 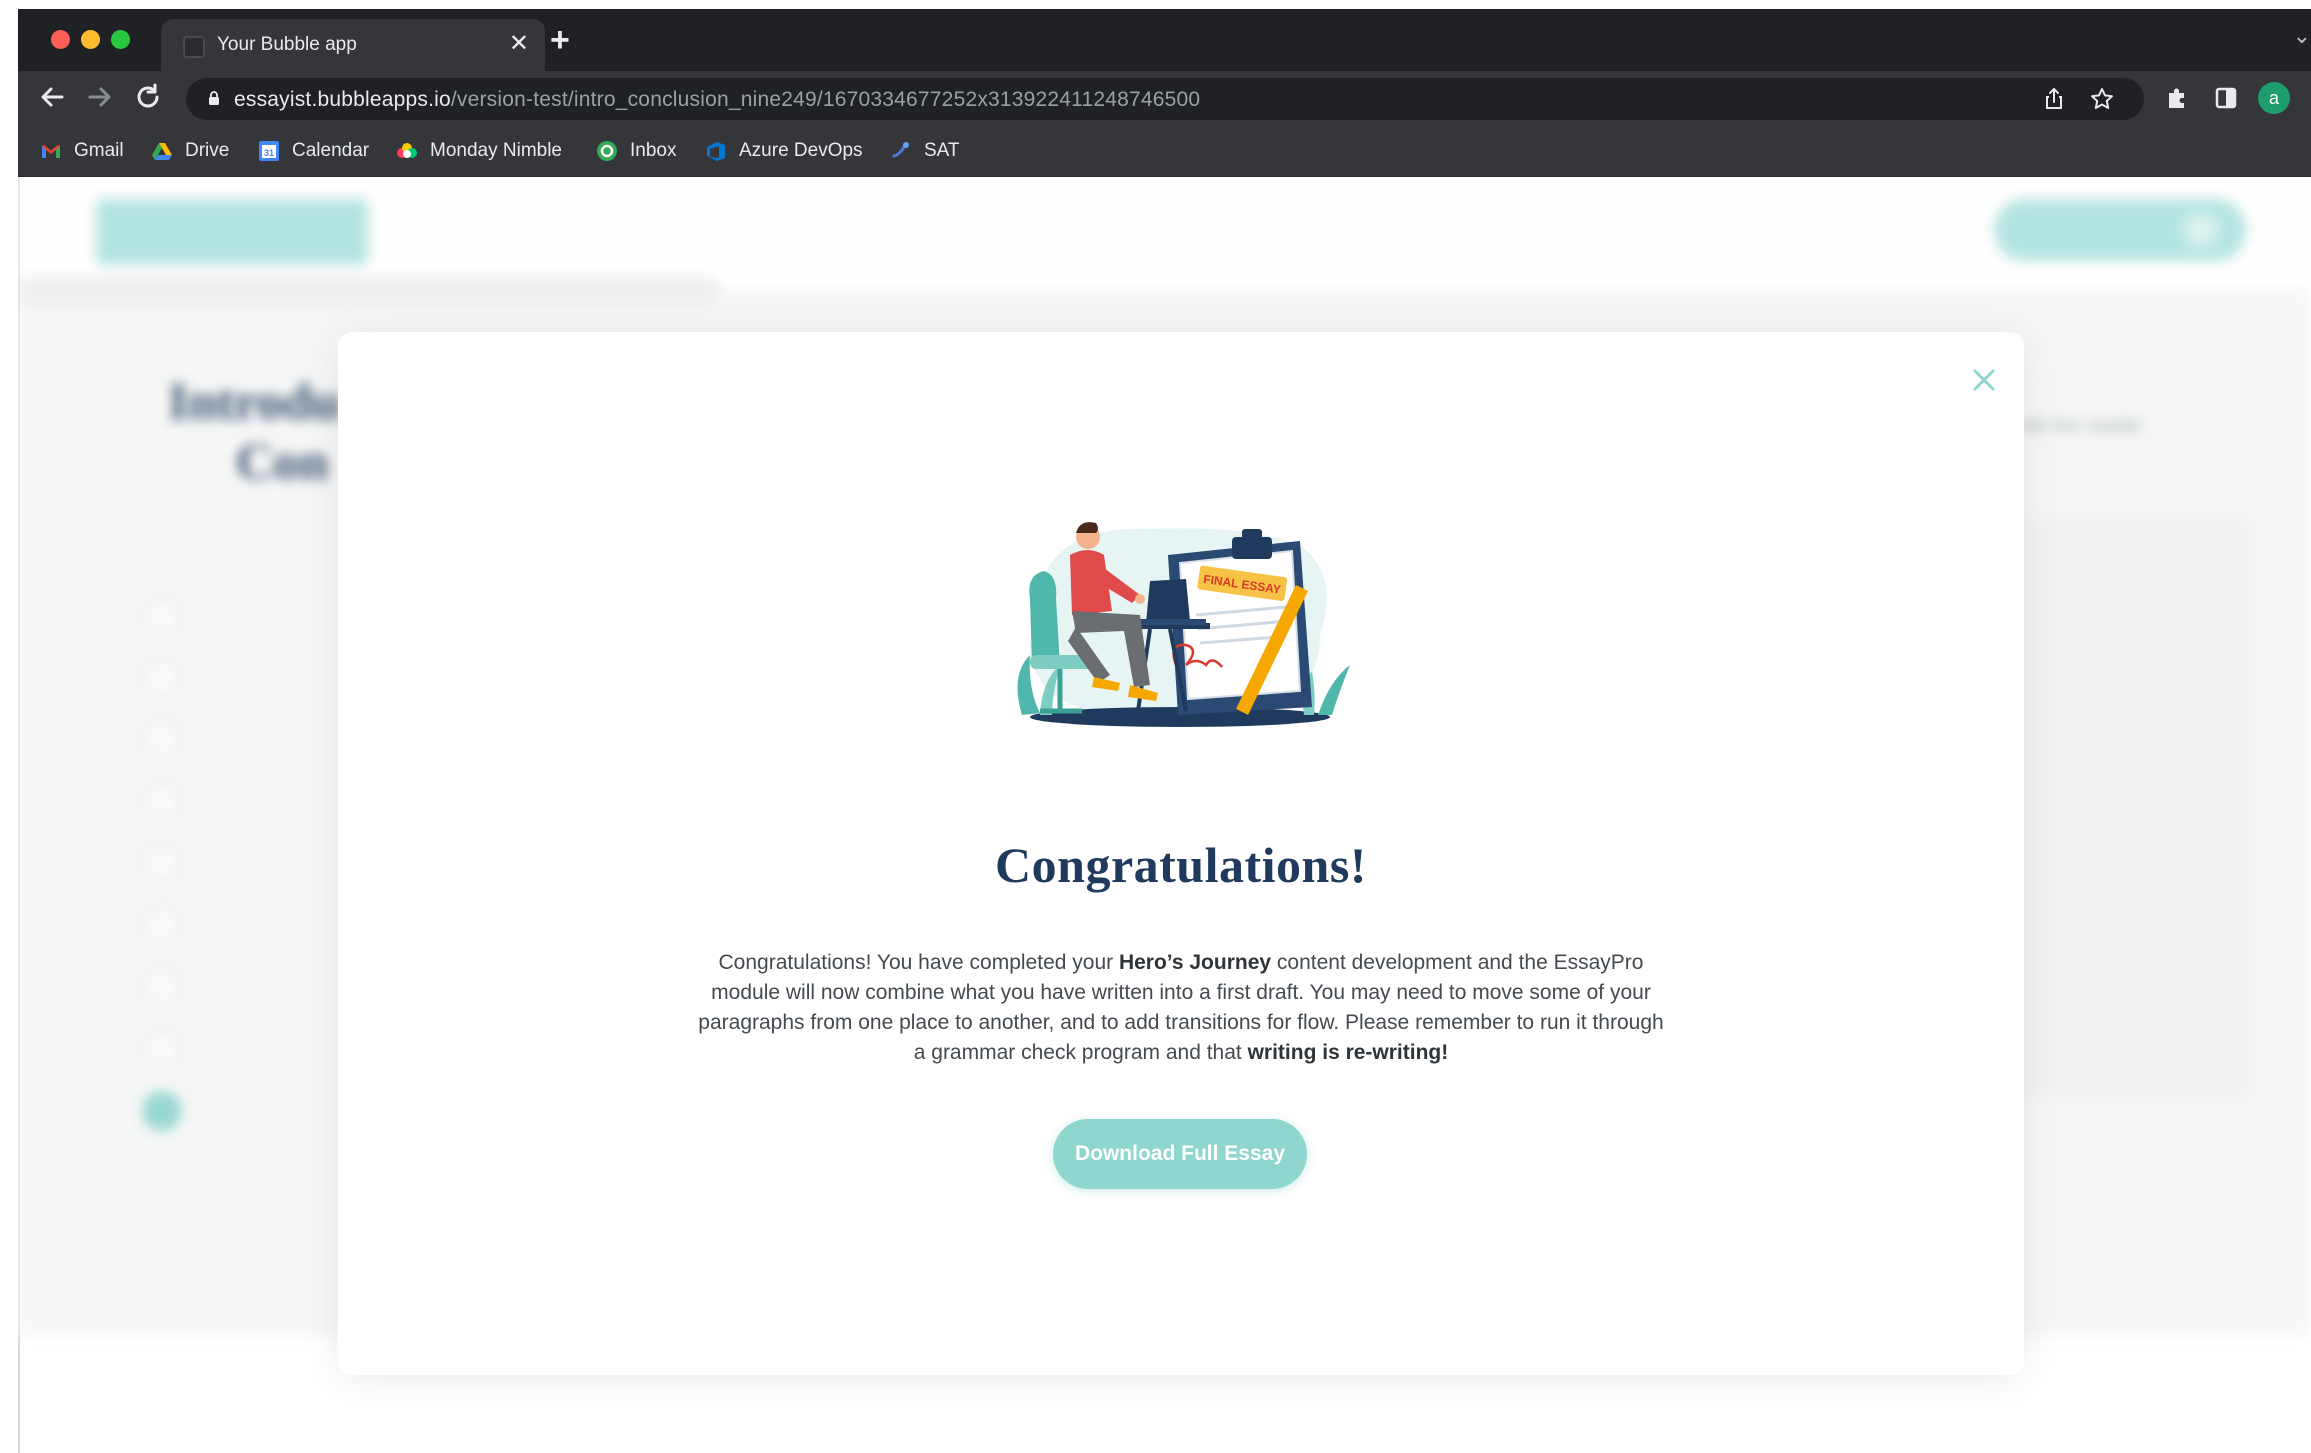 What do you see at coordinates (2128, 807) in the screenshot?
I see `background-editor-panel` at bounding box center [2128, 807].